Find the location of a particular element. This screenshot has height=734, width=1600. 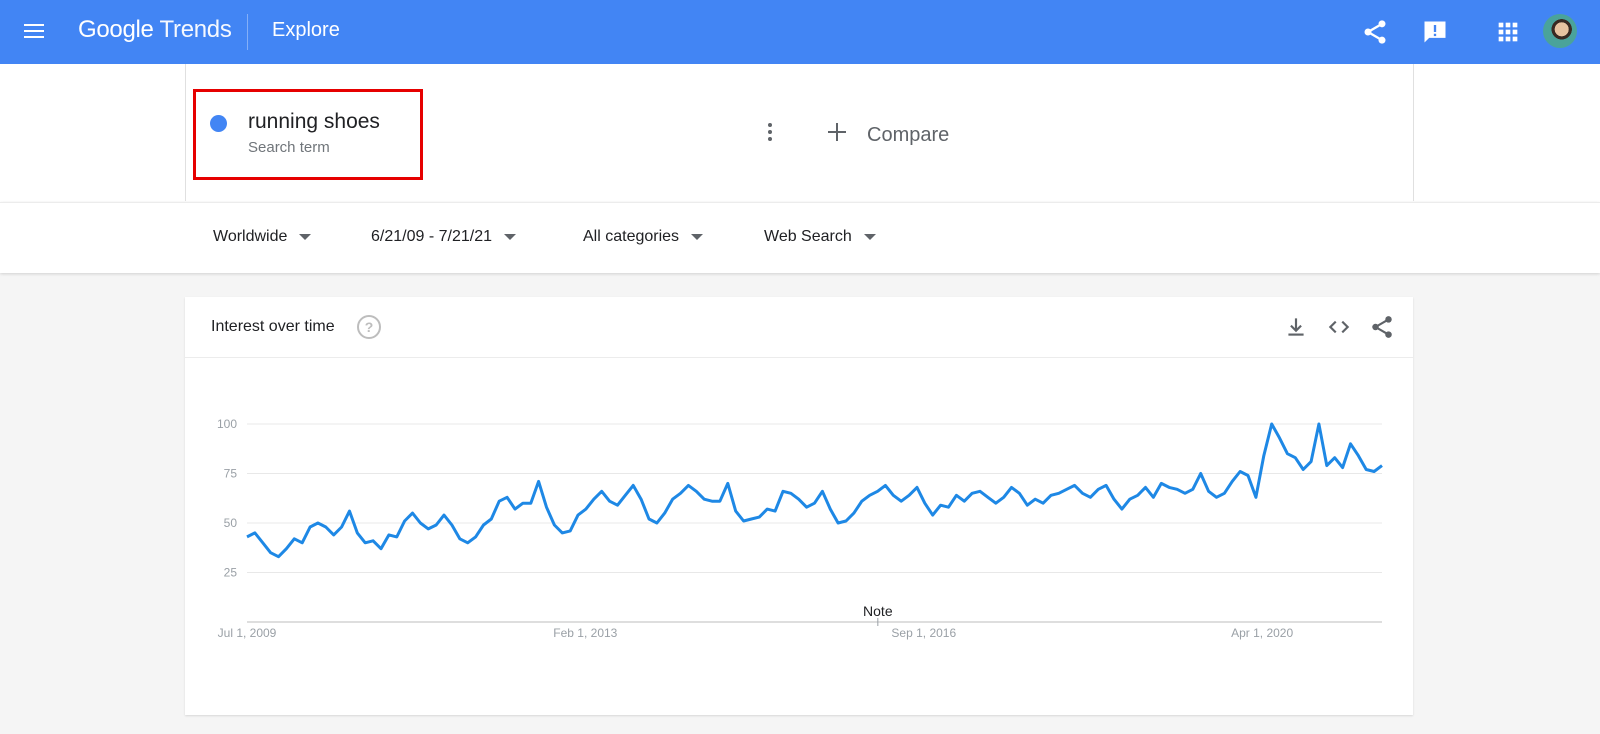

google-trends-logo: Google Trends is located at coordinates (155, 30).